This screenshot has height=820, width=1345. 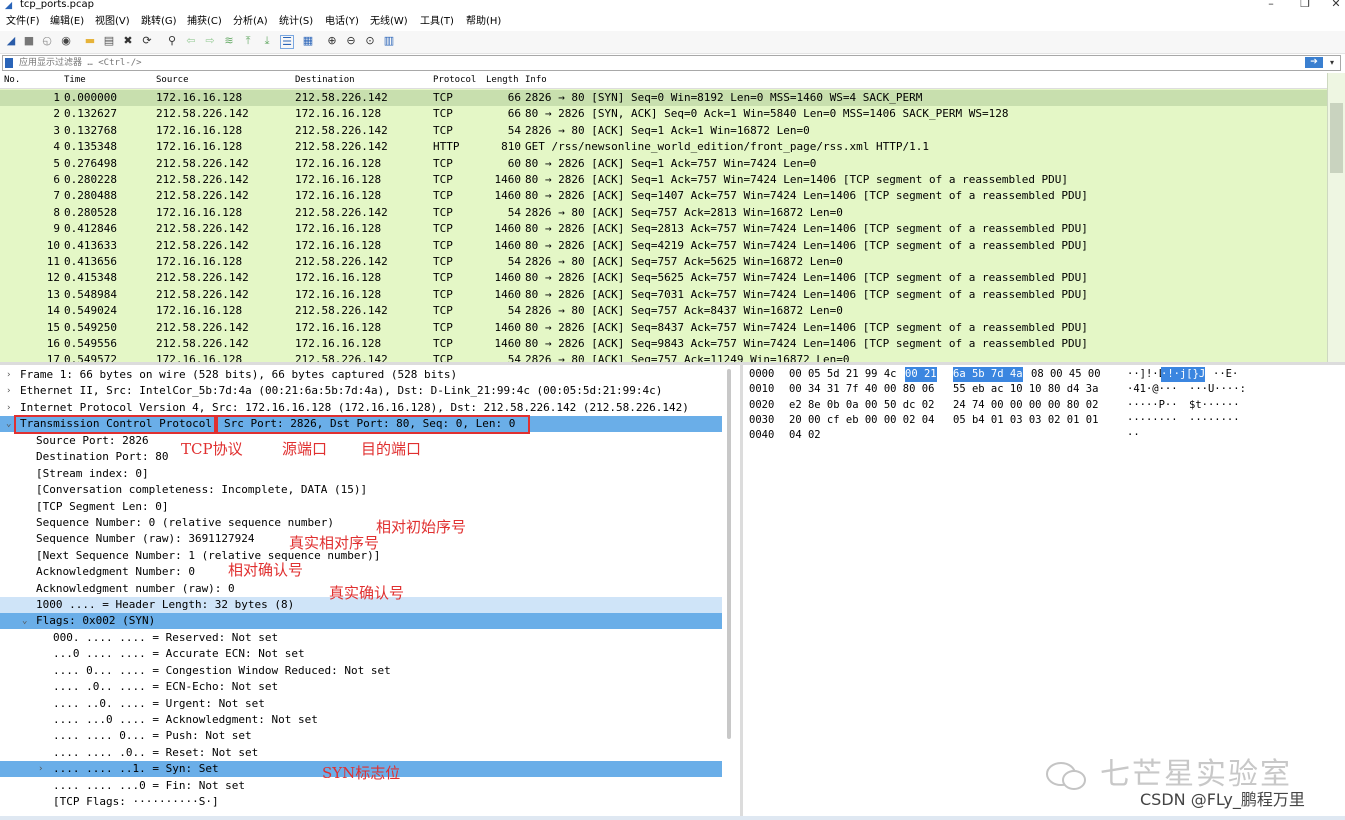 I want to click on tree-item-flag: .... .0.. .... = ECN-Echo: Not set, so click(x=361, y=687).